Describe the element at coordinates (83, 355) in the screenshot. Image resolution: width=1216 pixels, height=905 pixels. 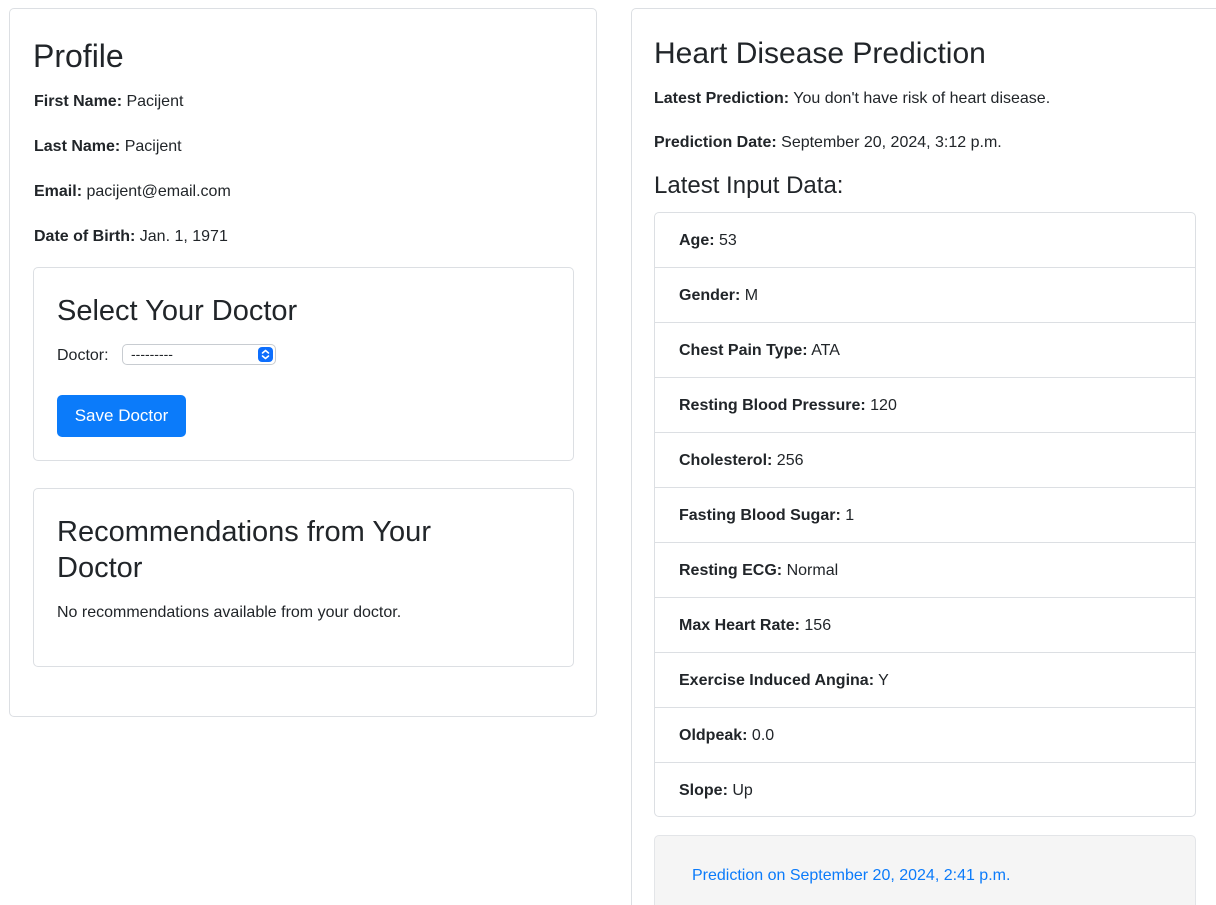
I see `doctor-label: Doctor:` at that location.